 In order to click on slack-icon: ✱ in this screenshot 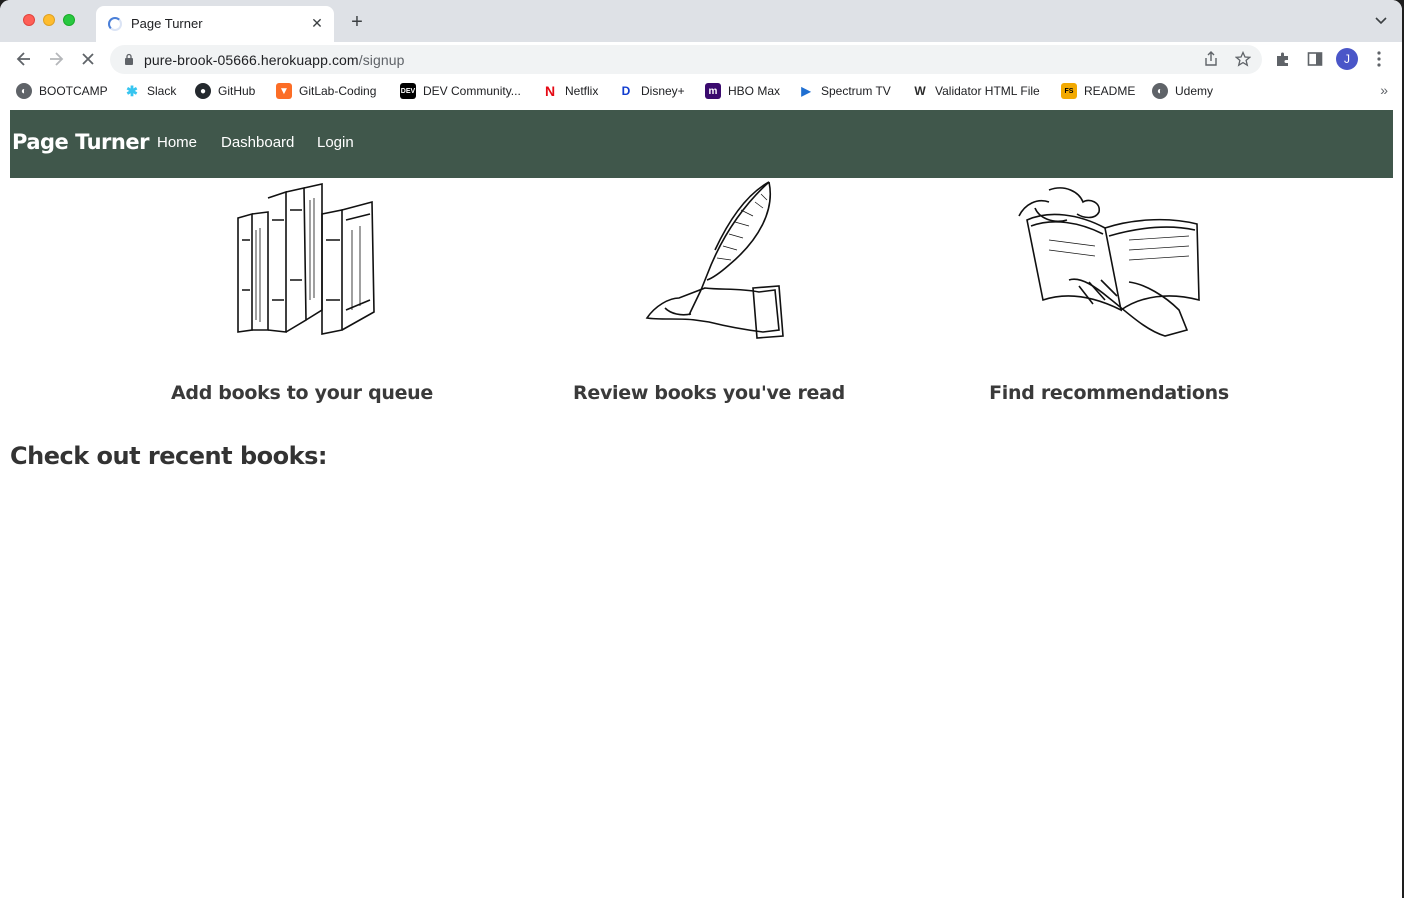, I will do `click(132, 91)`.